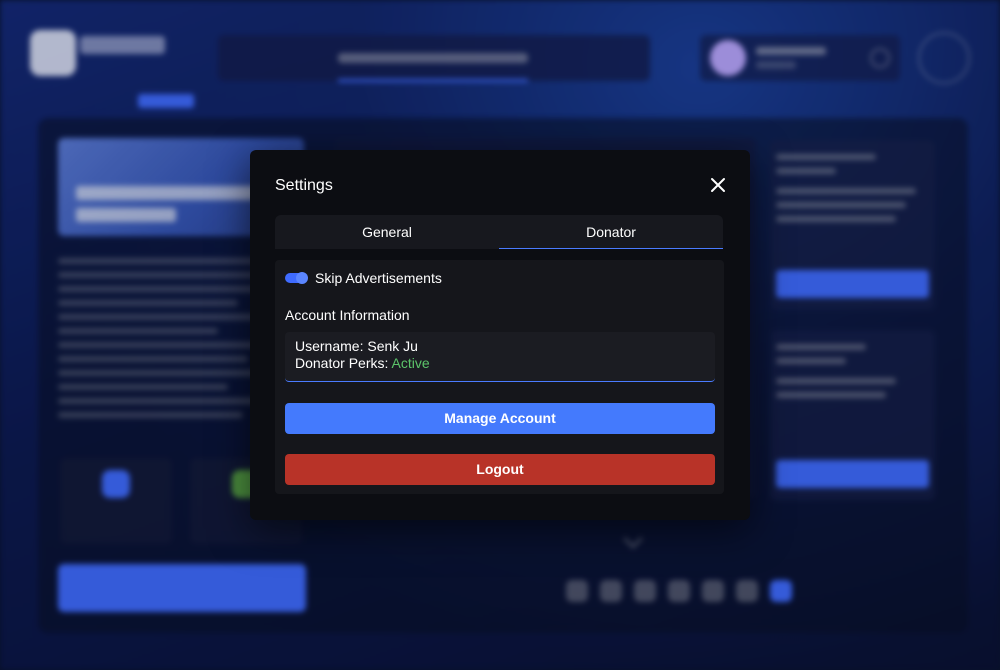 The height and width of the screenshot is (670, 1000). I want to click on skip-ads-label: Skip Advertisements, so click(378, 278).